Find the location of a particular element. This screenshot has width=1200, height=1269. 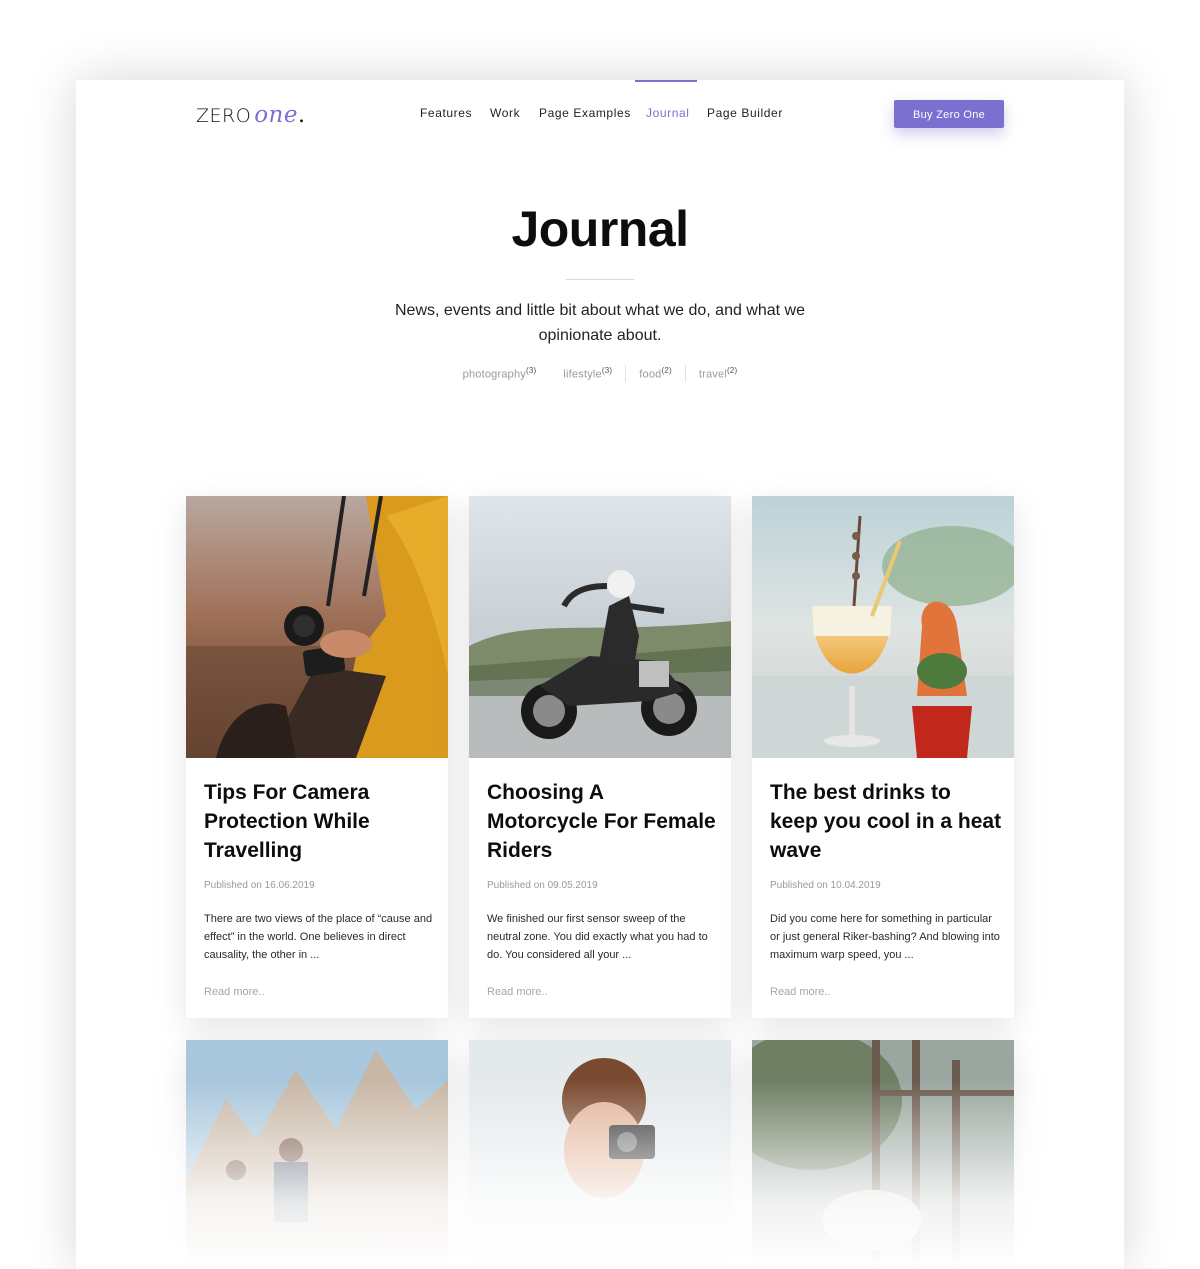

tag-photography: photography(3) is located at coordinates (500, 373).